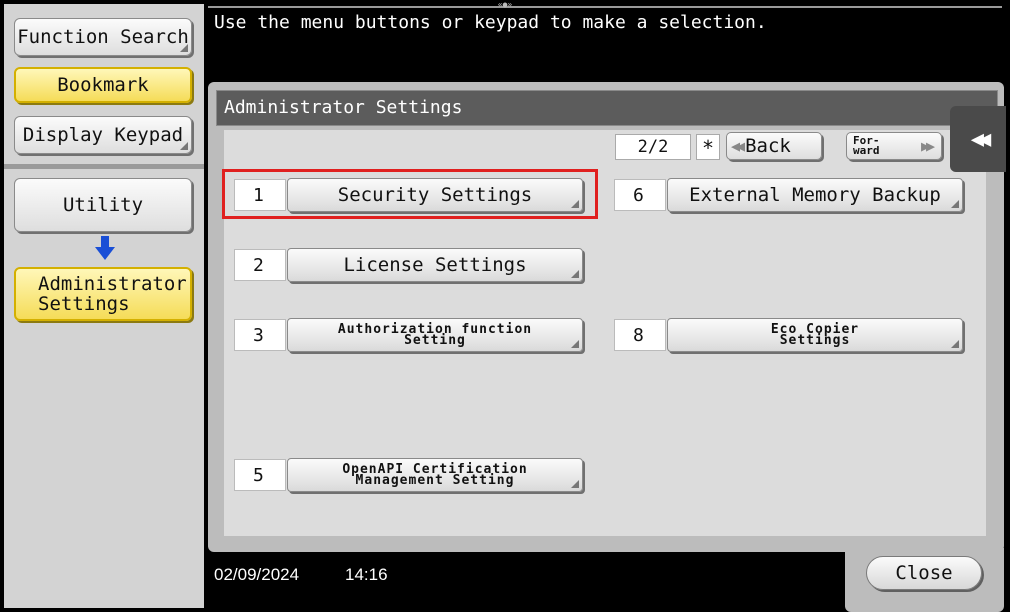  What do you see at coordinates (894, 146) in the screenshot?
I see `forward-button: For- ward ▶▶` at bounding box center [894, 146].